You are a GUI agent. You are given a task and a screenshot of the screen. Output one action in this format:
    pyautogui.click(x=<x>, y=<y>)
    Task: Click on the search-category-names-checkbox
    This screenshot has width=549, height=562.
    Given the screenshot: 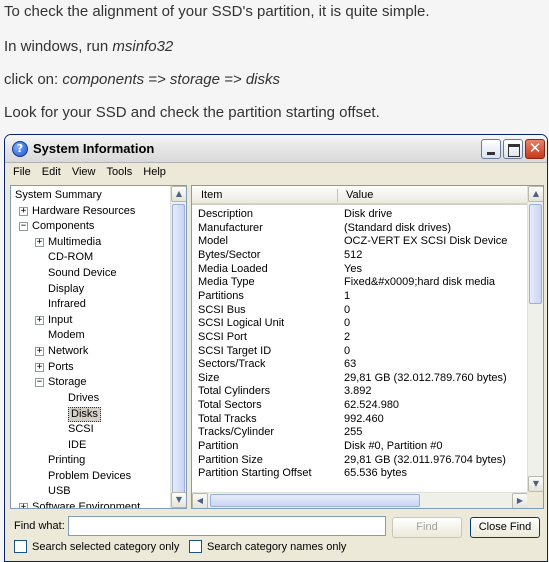 What is the action you would take?
    pyautogui.click(x=195, y=546)
    